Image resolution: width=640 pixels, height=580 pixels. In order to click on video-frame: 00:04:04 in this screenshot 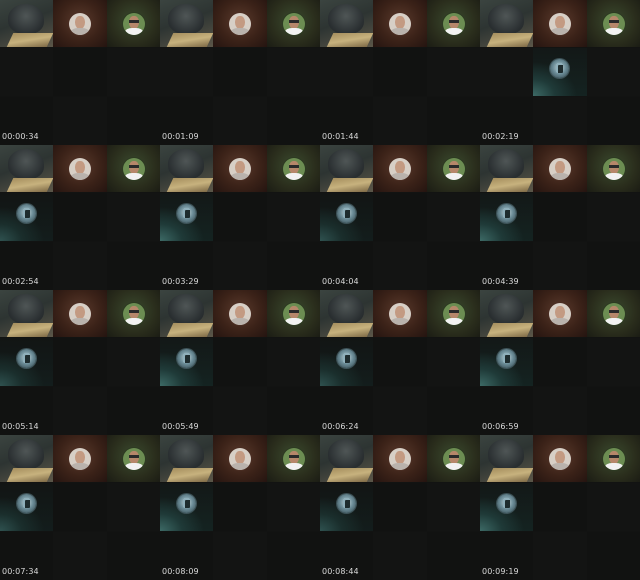, I will do `click(400, 217)`.